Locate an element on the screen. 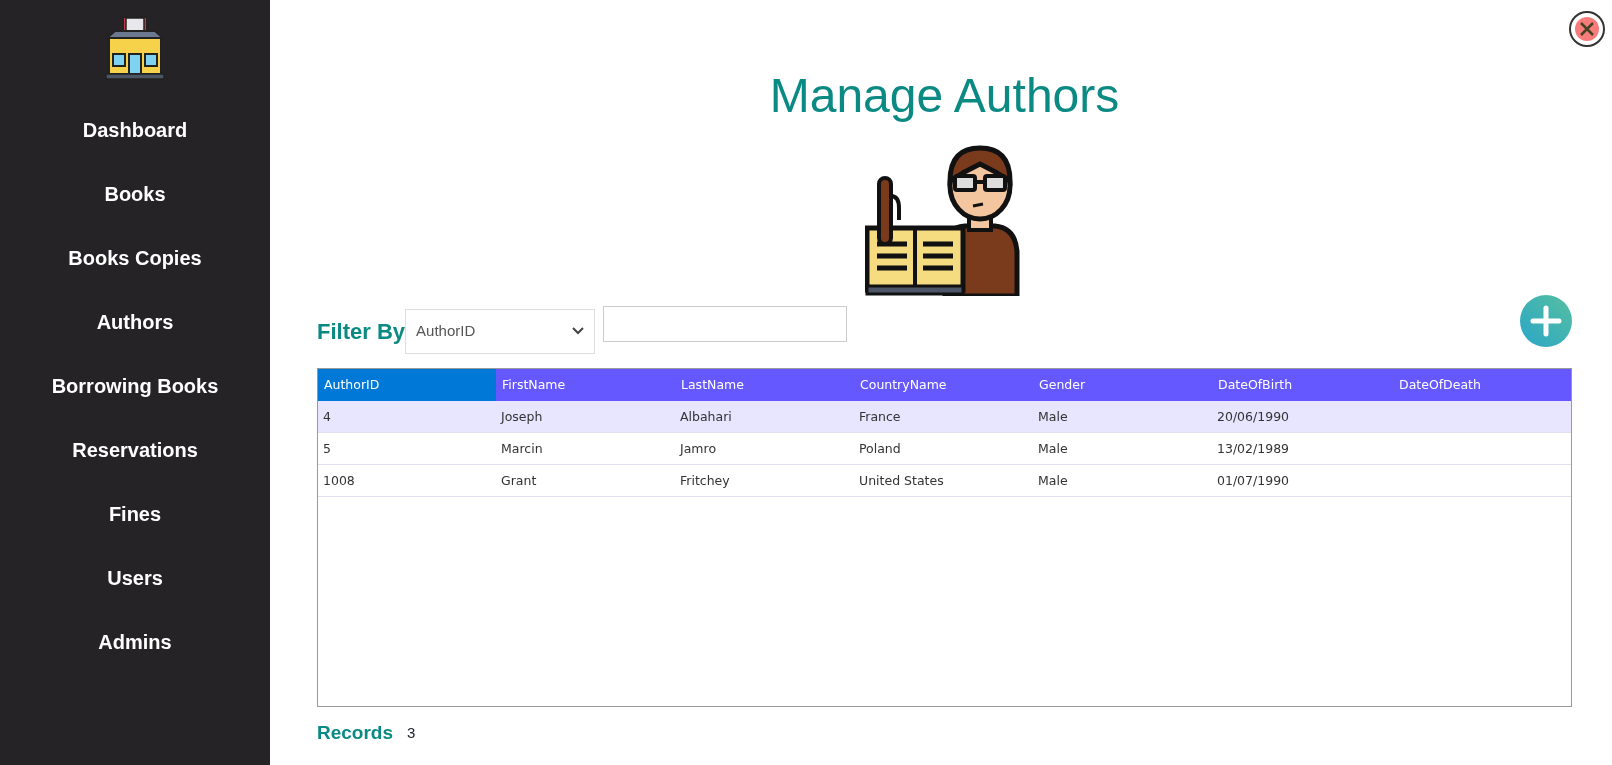 This screenshot has width=1612, height=765. table-cell: 20/06/1990 is located at coordinates (1253, 416).